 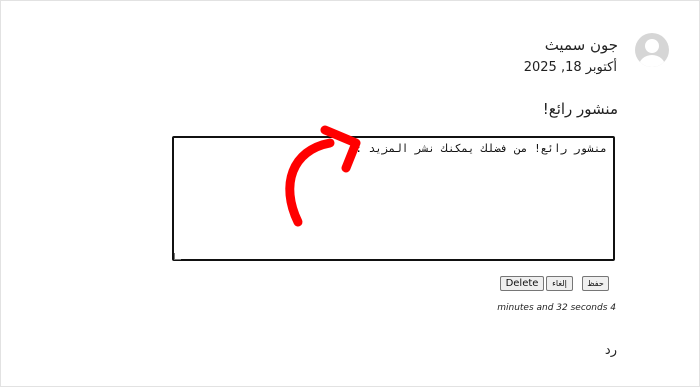 What do you see at coordinates (340, 149) in the screenshot?
I see `arrow-head` at bounding box center [340, 149].